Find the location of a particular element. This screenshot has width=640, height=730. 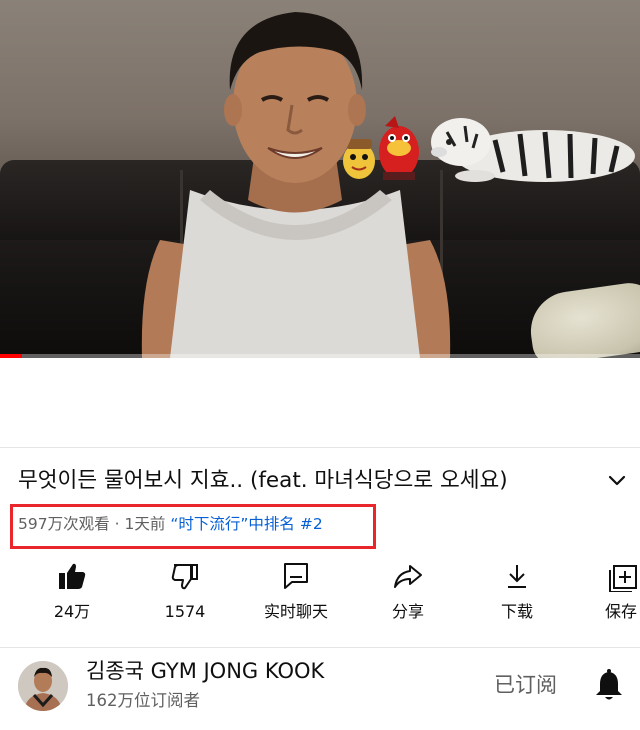

trending-rank-link: “时下流行”中排名 #2 is located at coordinates (246, 524).